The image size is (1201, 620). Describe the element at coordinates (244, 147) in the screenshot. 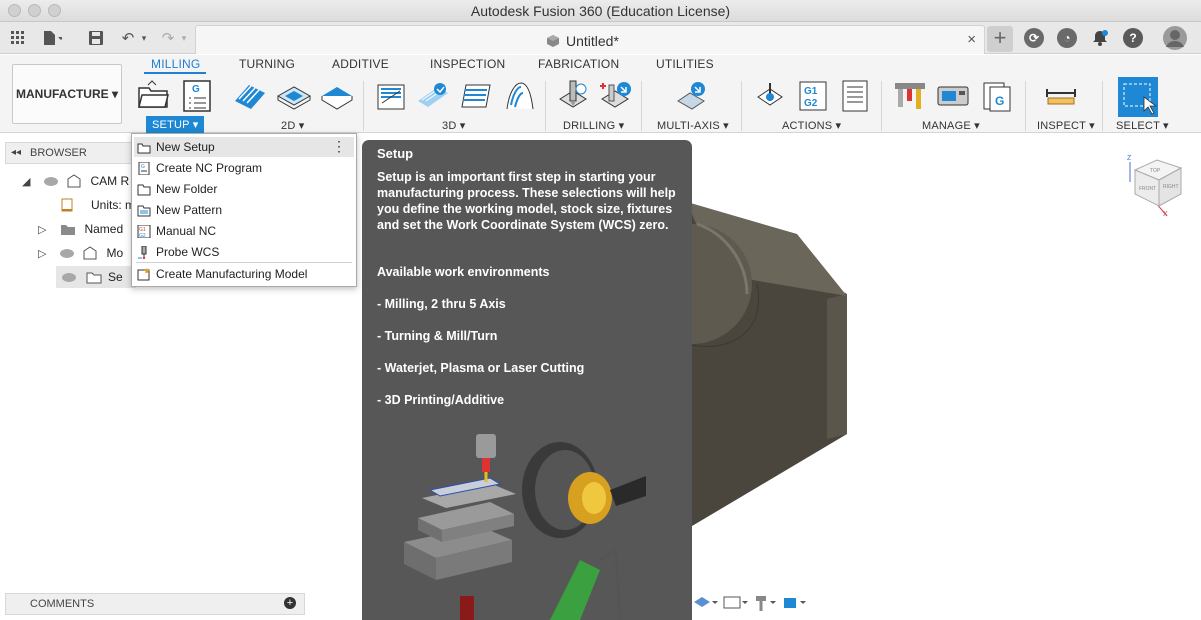

I see `menu-item-new-setup: New Setup ⋮` at that location.